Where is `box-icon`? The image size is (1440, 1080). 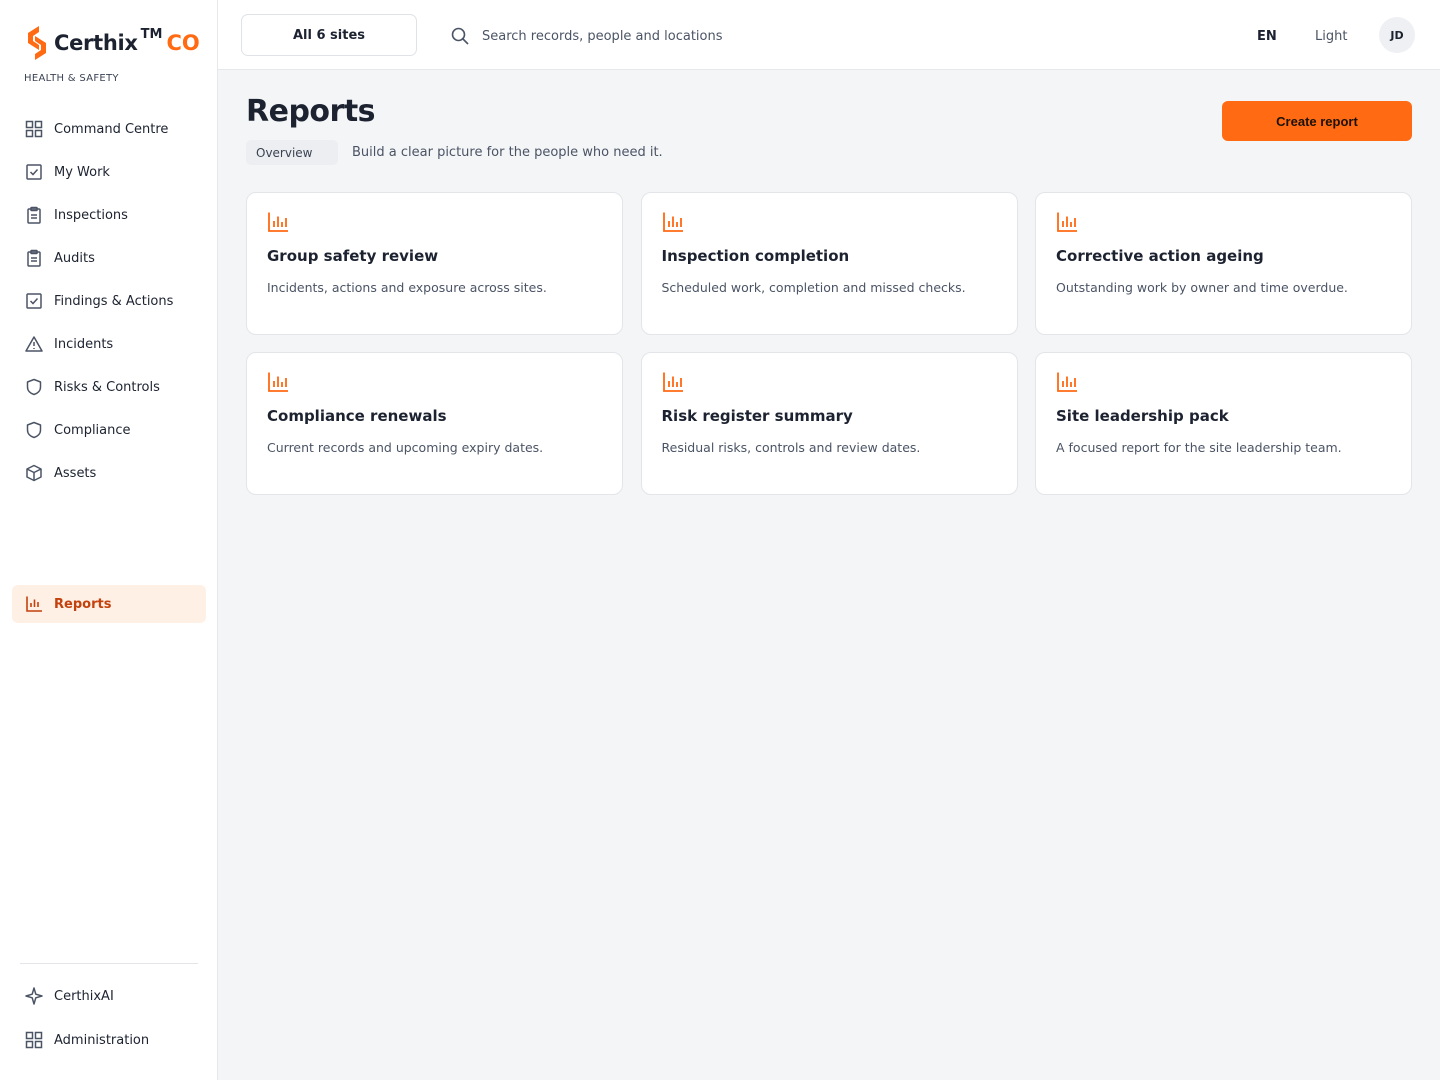
box-icon is located at coordinates (34, 473).